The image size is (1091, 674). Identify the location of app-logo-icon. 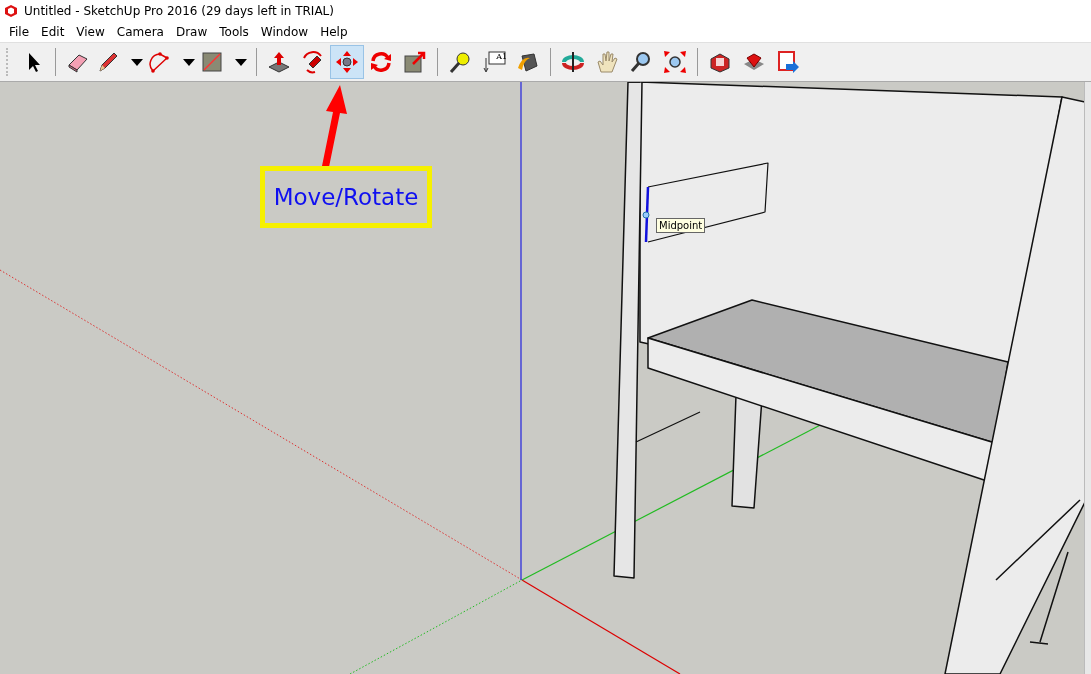
(11, 11).